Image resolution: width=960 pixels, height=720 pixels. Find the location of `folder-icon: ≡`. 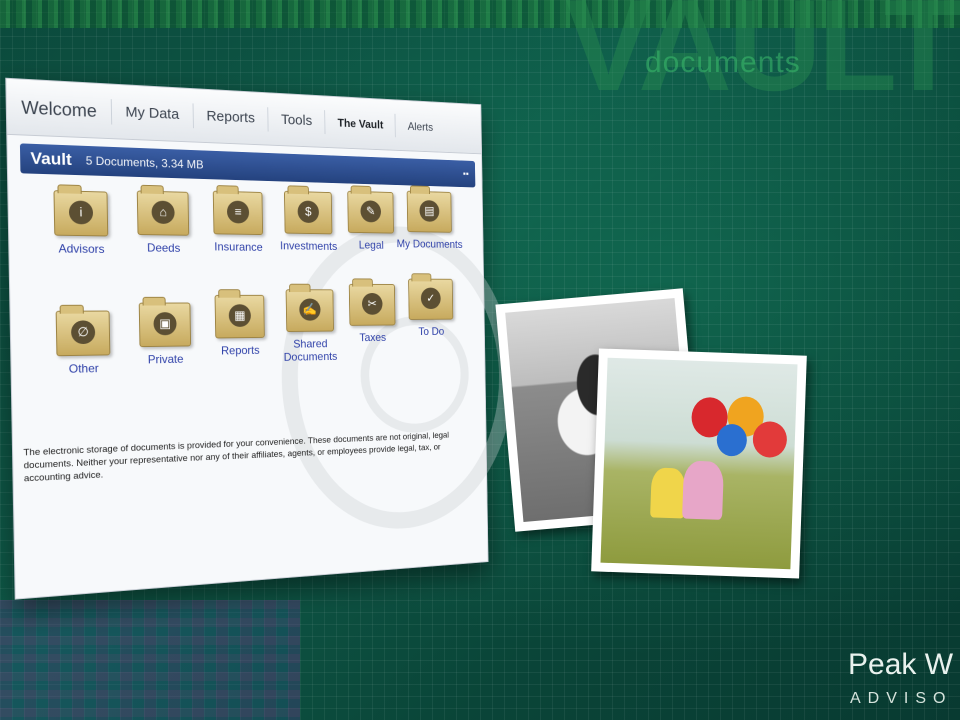

folder-icon: ≡ is located at coordinates (238, 213).